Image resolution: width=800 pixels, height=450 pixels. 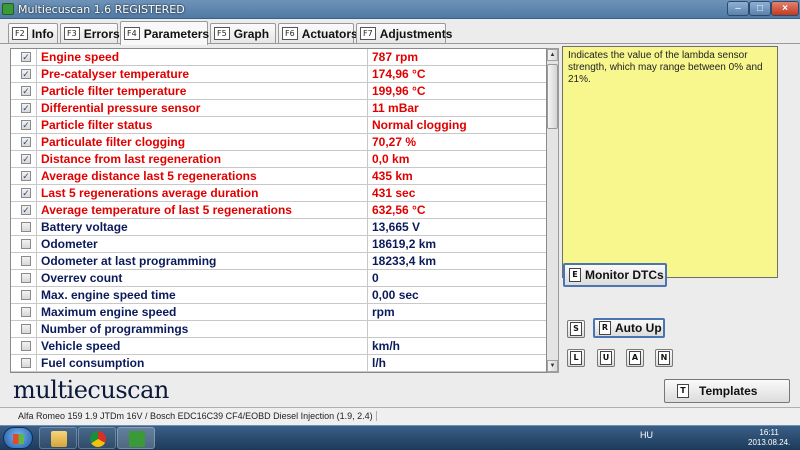 I want to click on templates-button: T Templates, so click(x=727, y=391).